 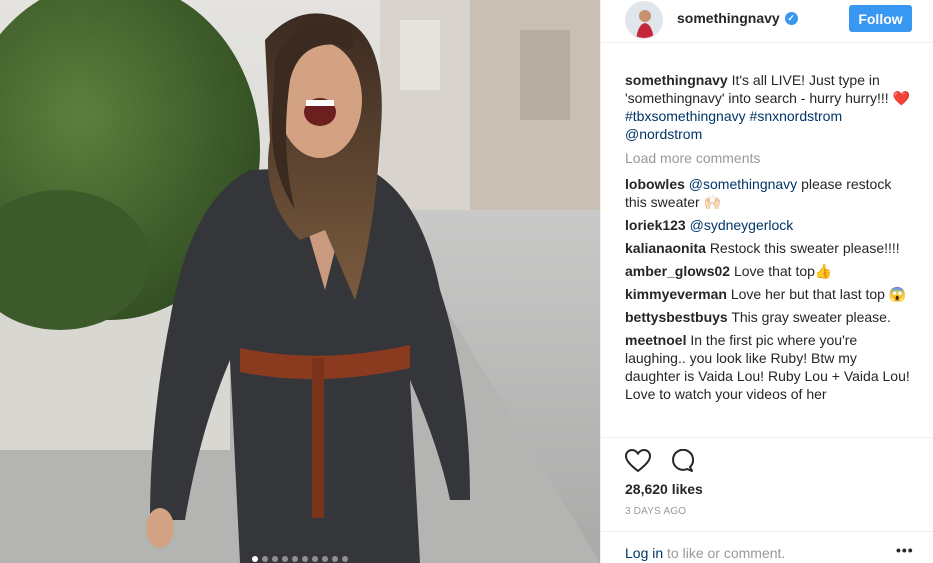 What do you see at coordinates (791, 18) in the screenshot?
I see `verified-badge-icon: ✓` at bounding box center [791, 18].